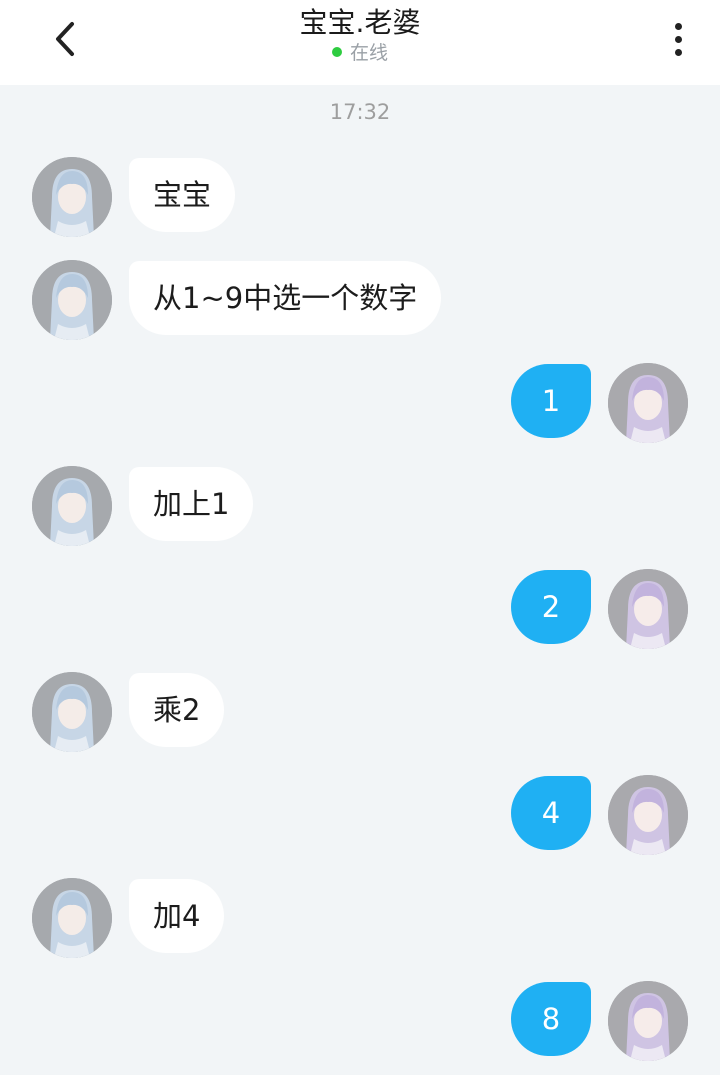 The height and width of the screenshot is (1075, 720). I want to click on message-bubble-outgoing: 4, so click(551, 813).